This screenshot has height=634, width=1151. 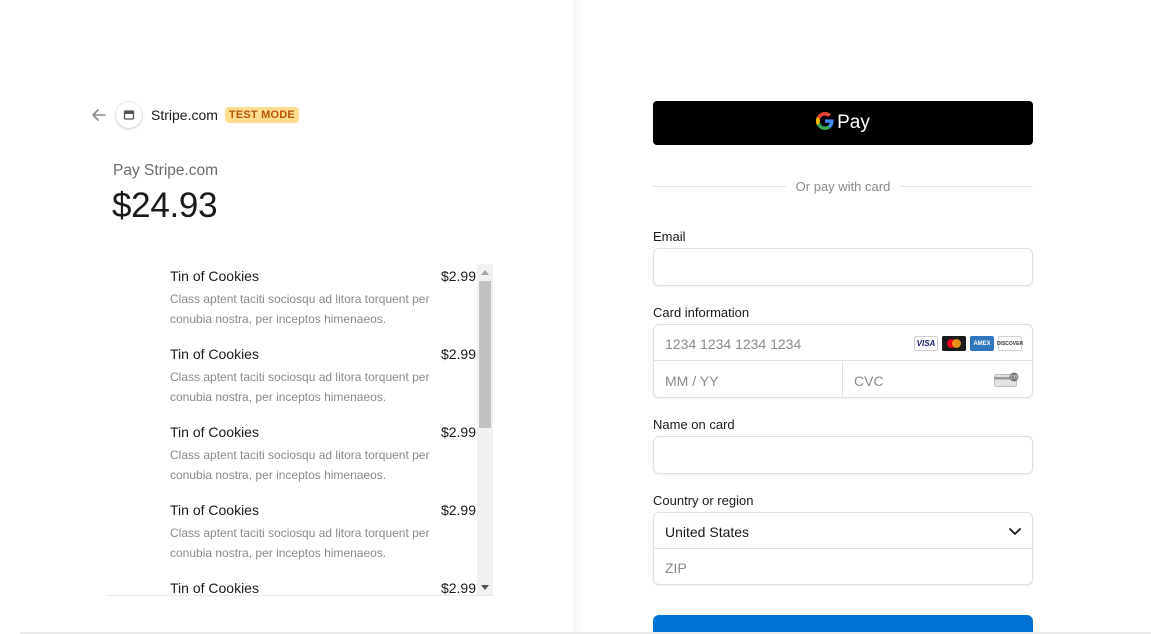 What do you see at coordinates (733, 344) in the screenshot?
I see `card-number-placeholder: 1234 1234 1234 1234` at bounding box center [733, 344].